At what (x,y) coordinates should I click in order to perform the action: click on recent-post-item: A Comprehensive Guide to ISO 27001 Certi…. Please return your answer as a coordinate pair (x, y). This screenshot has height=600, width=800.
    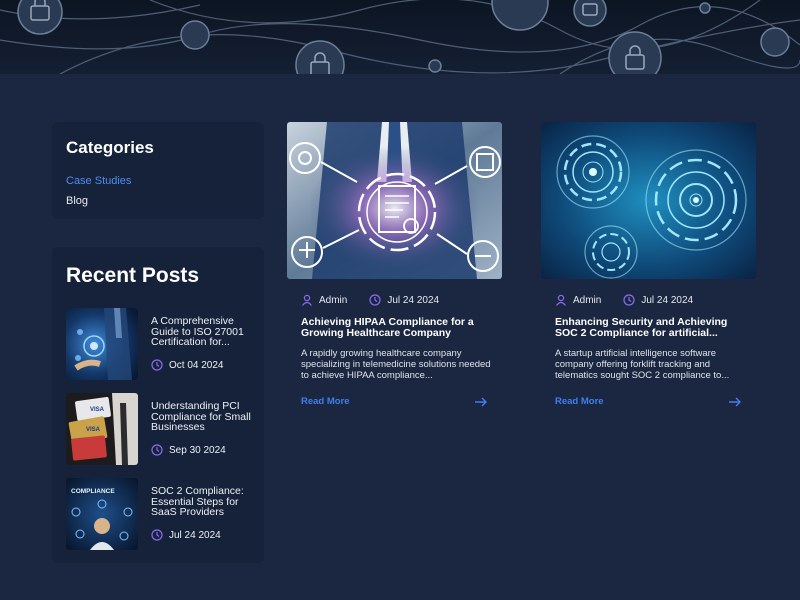
    Looking at the image, I should click on (159, 344).